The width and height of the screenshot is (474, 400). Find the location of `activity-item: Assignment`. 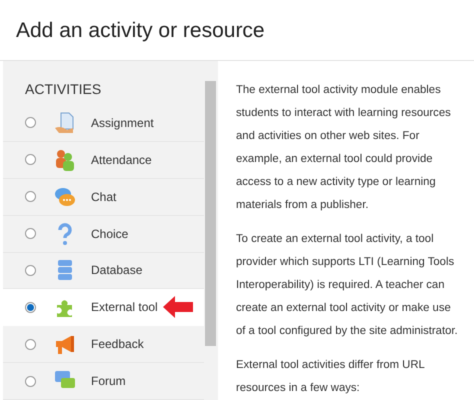

activity-item: Assignment is located at coordinates (103, 123).